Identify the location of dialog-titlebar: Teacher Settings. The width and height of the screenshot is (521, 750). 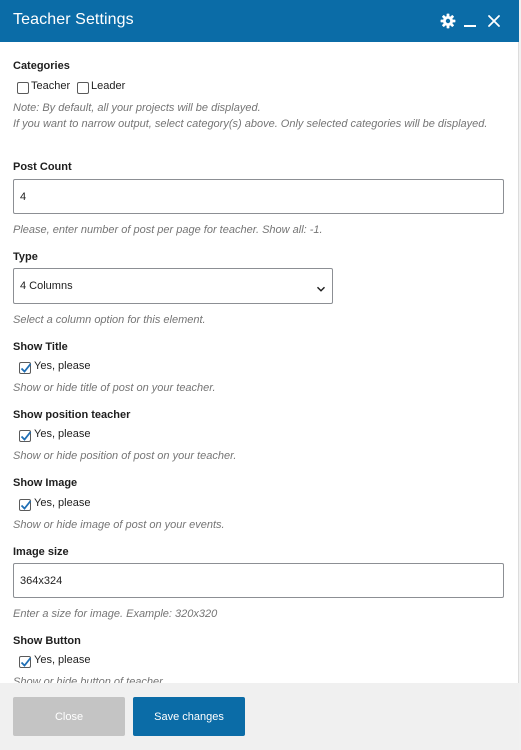
(259, 21).